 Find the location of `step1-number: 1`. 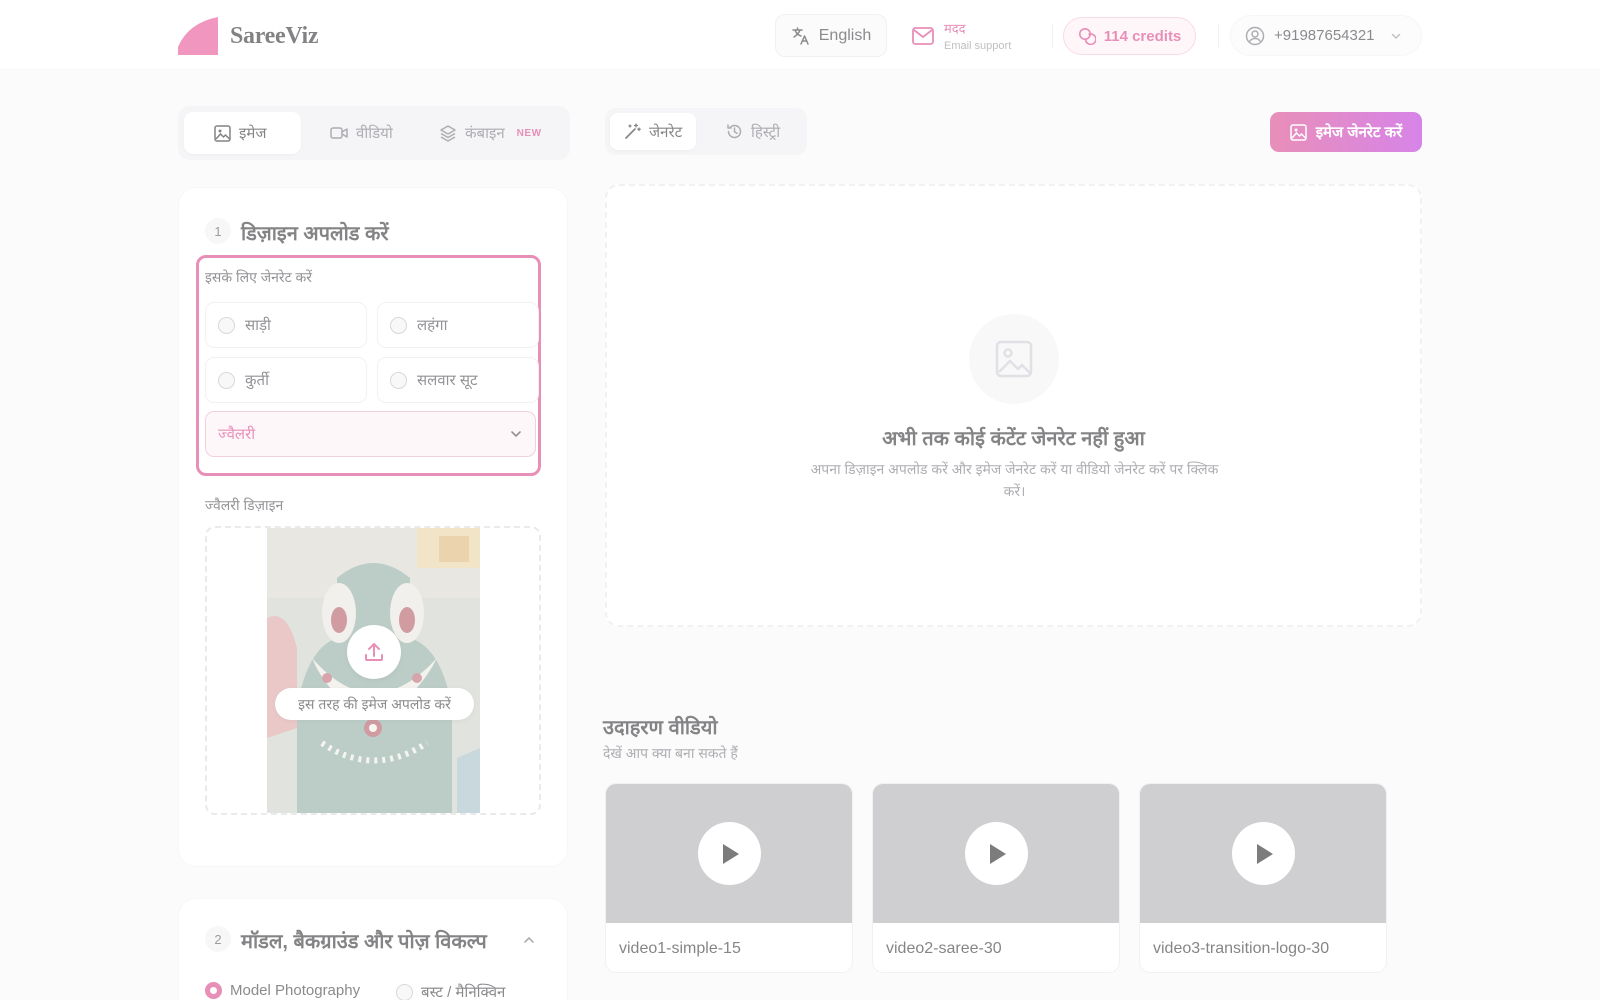

step1-number: 1 is located at coordinates (218, 231).